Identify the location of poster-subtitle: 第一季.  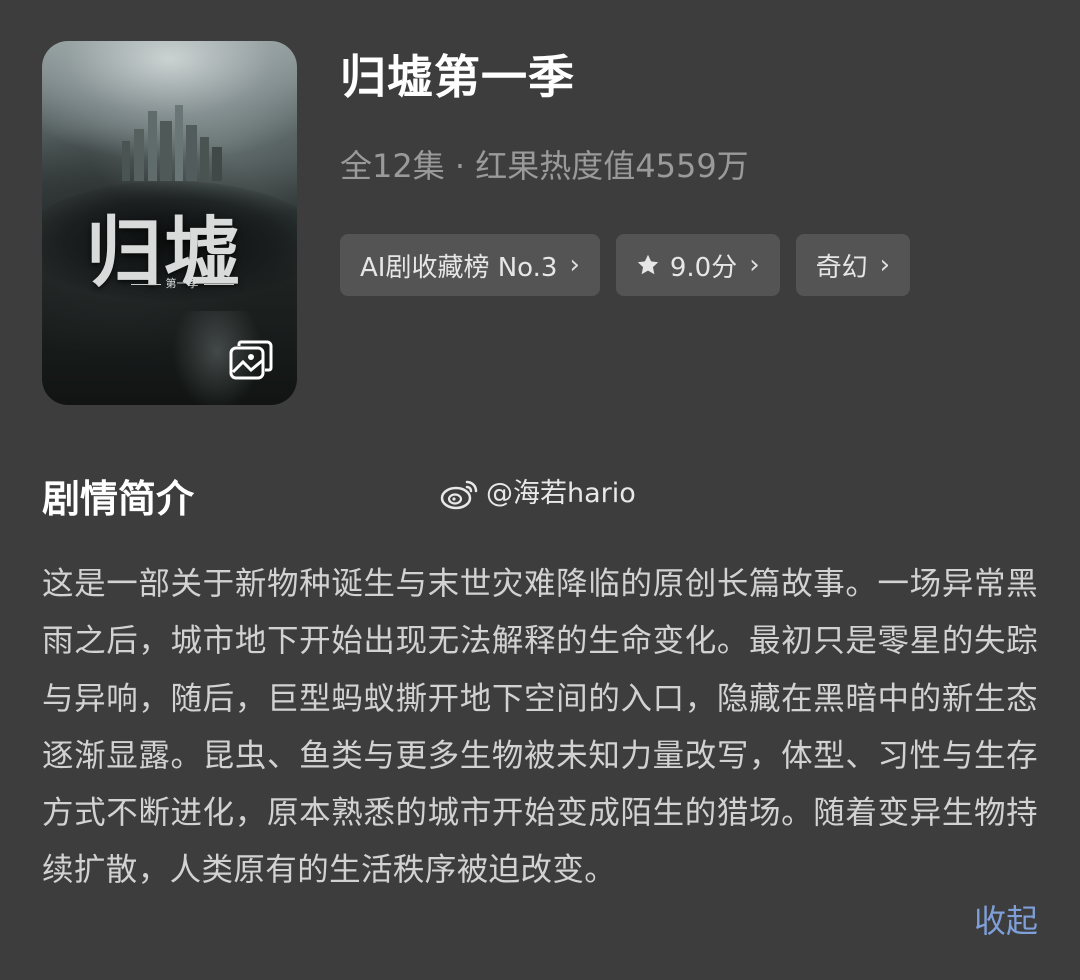
(182, 283).